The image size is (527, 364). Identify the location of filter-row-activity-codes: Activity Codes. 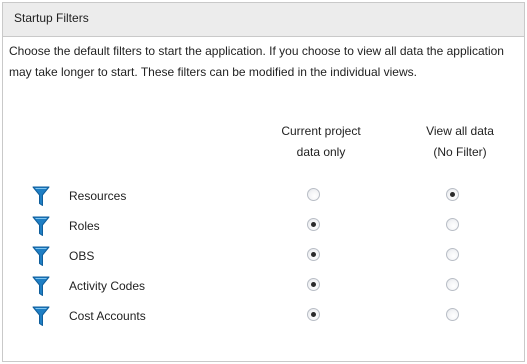
(264, 290).